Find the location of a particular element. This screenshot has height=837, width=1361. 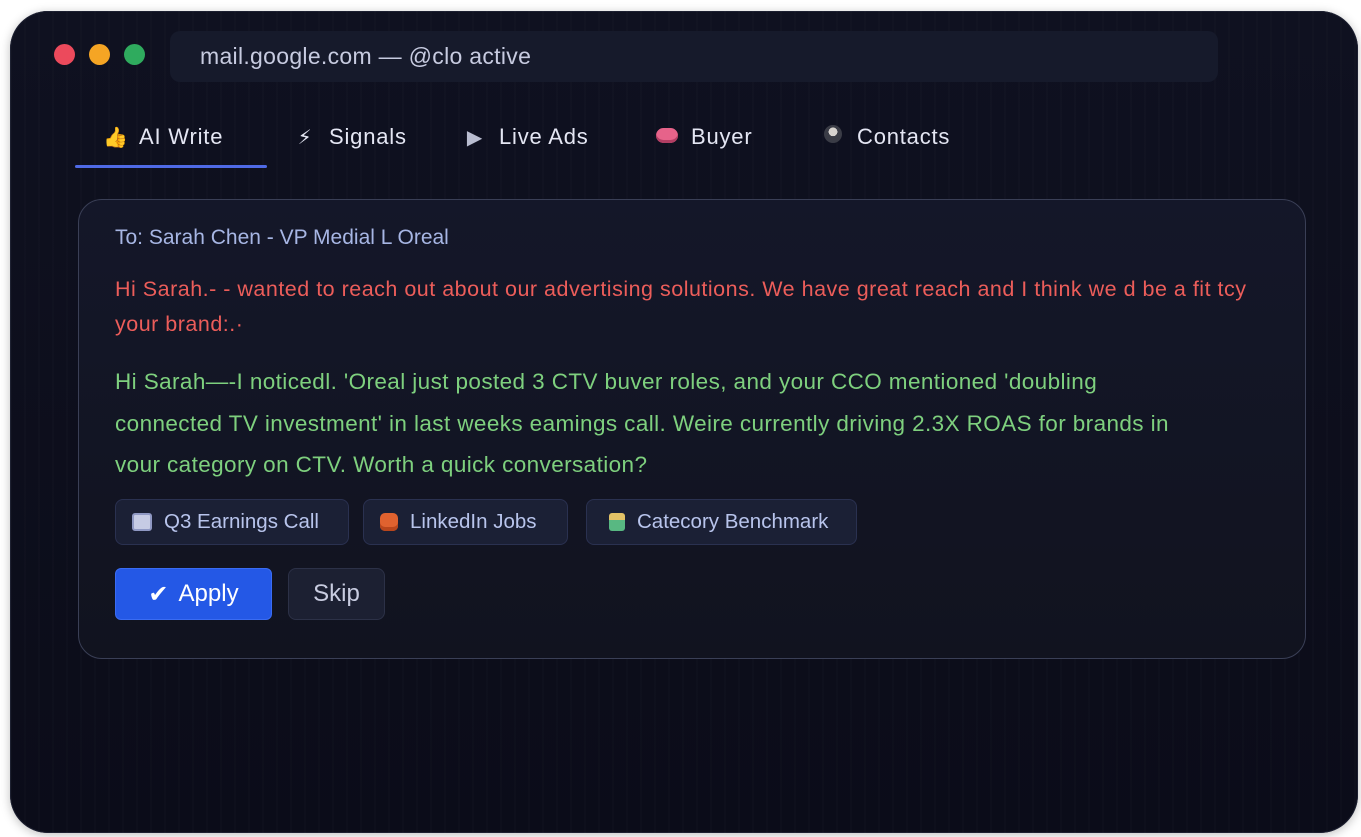

person-icon is located at coordinates (833, 134).